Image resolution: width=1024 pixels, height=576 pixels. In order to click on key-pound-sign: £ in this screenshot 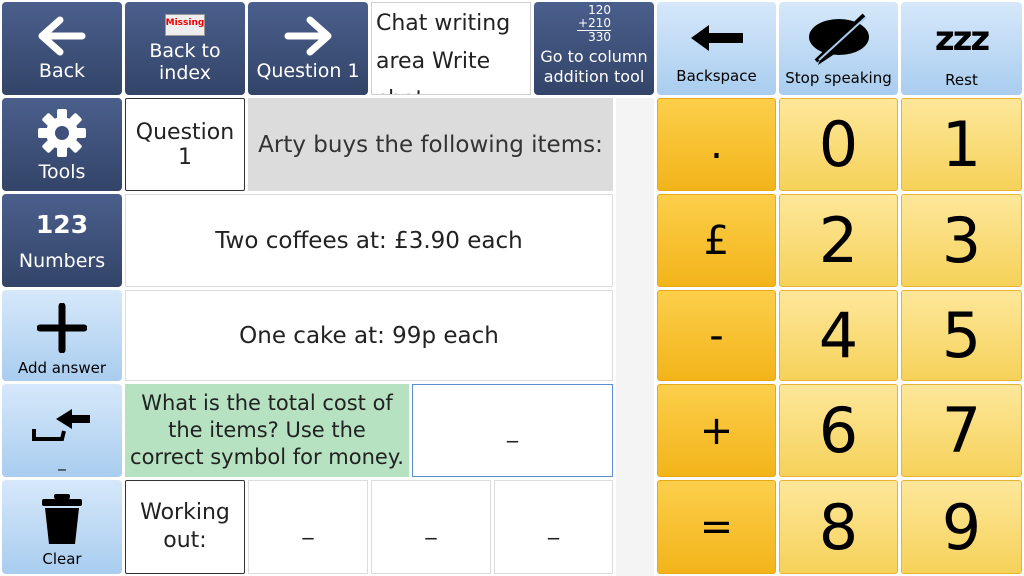, I will do `click(716, 240)`.